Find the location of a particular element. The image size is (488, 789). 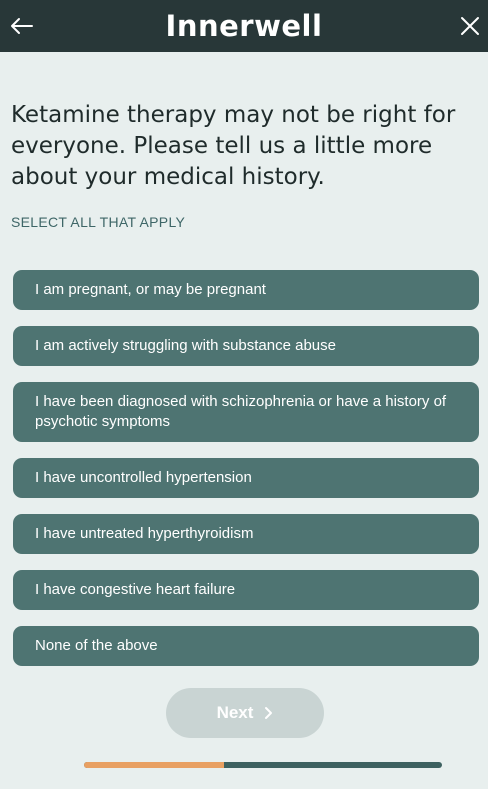

header-bar: Innerwell is located at coordinates (244, 26).